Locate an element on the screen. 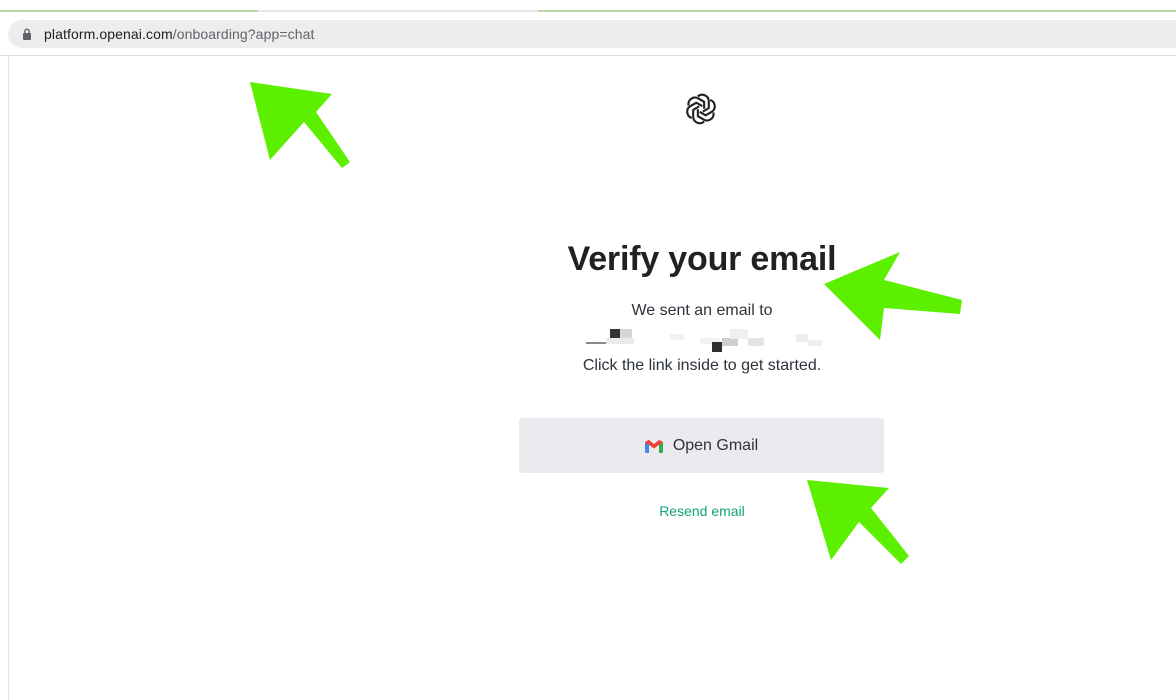  redacted-email-address is located at coordinates (710, 339).